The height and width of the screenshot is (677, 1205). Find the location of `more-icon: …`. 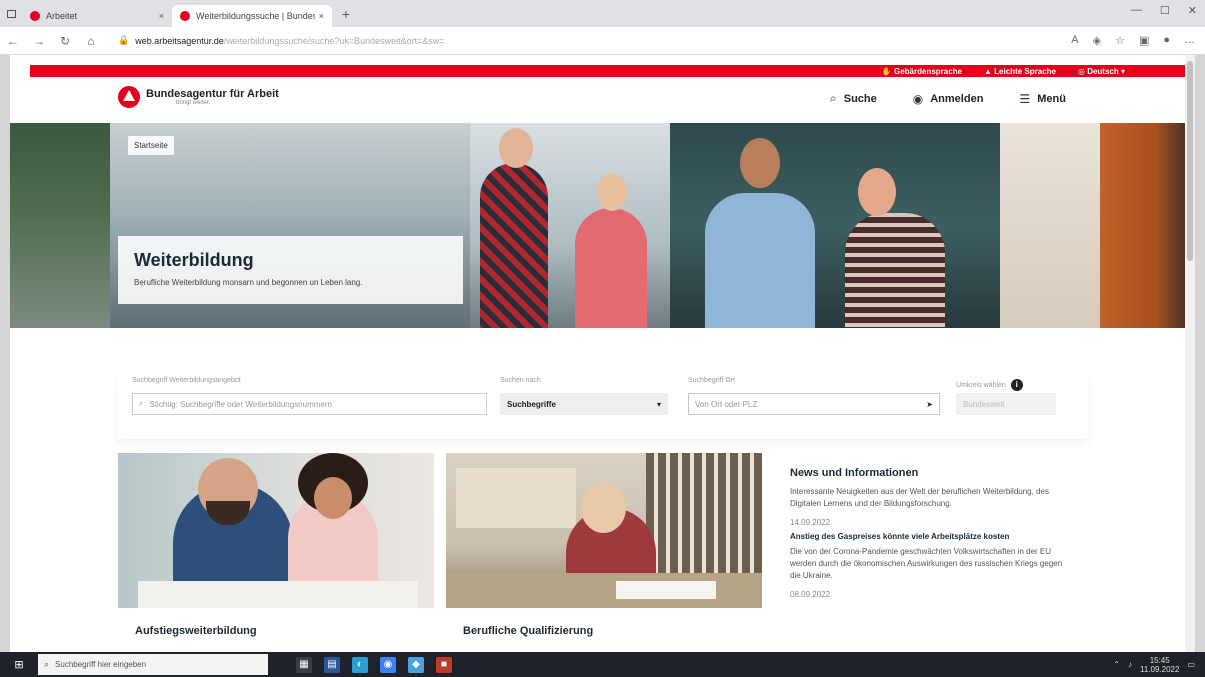

more-icon: … is located at coordinates (1189, 40).